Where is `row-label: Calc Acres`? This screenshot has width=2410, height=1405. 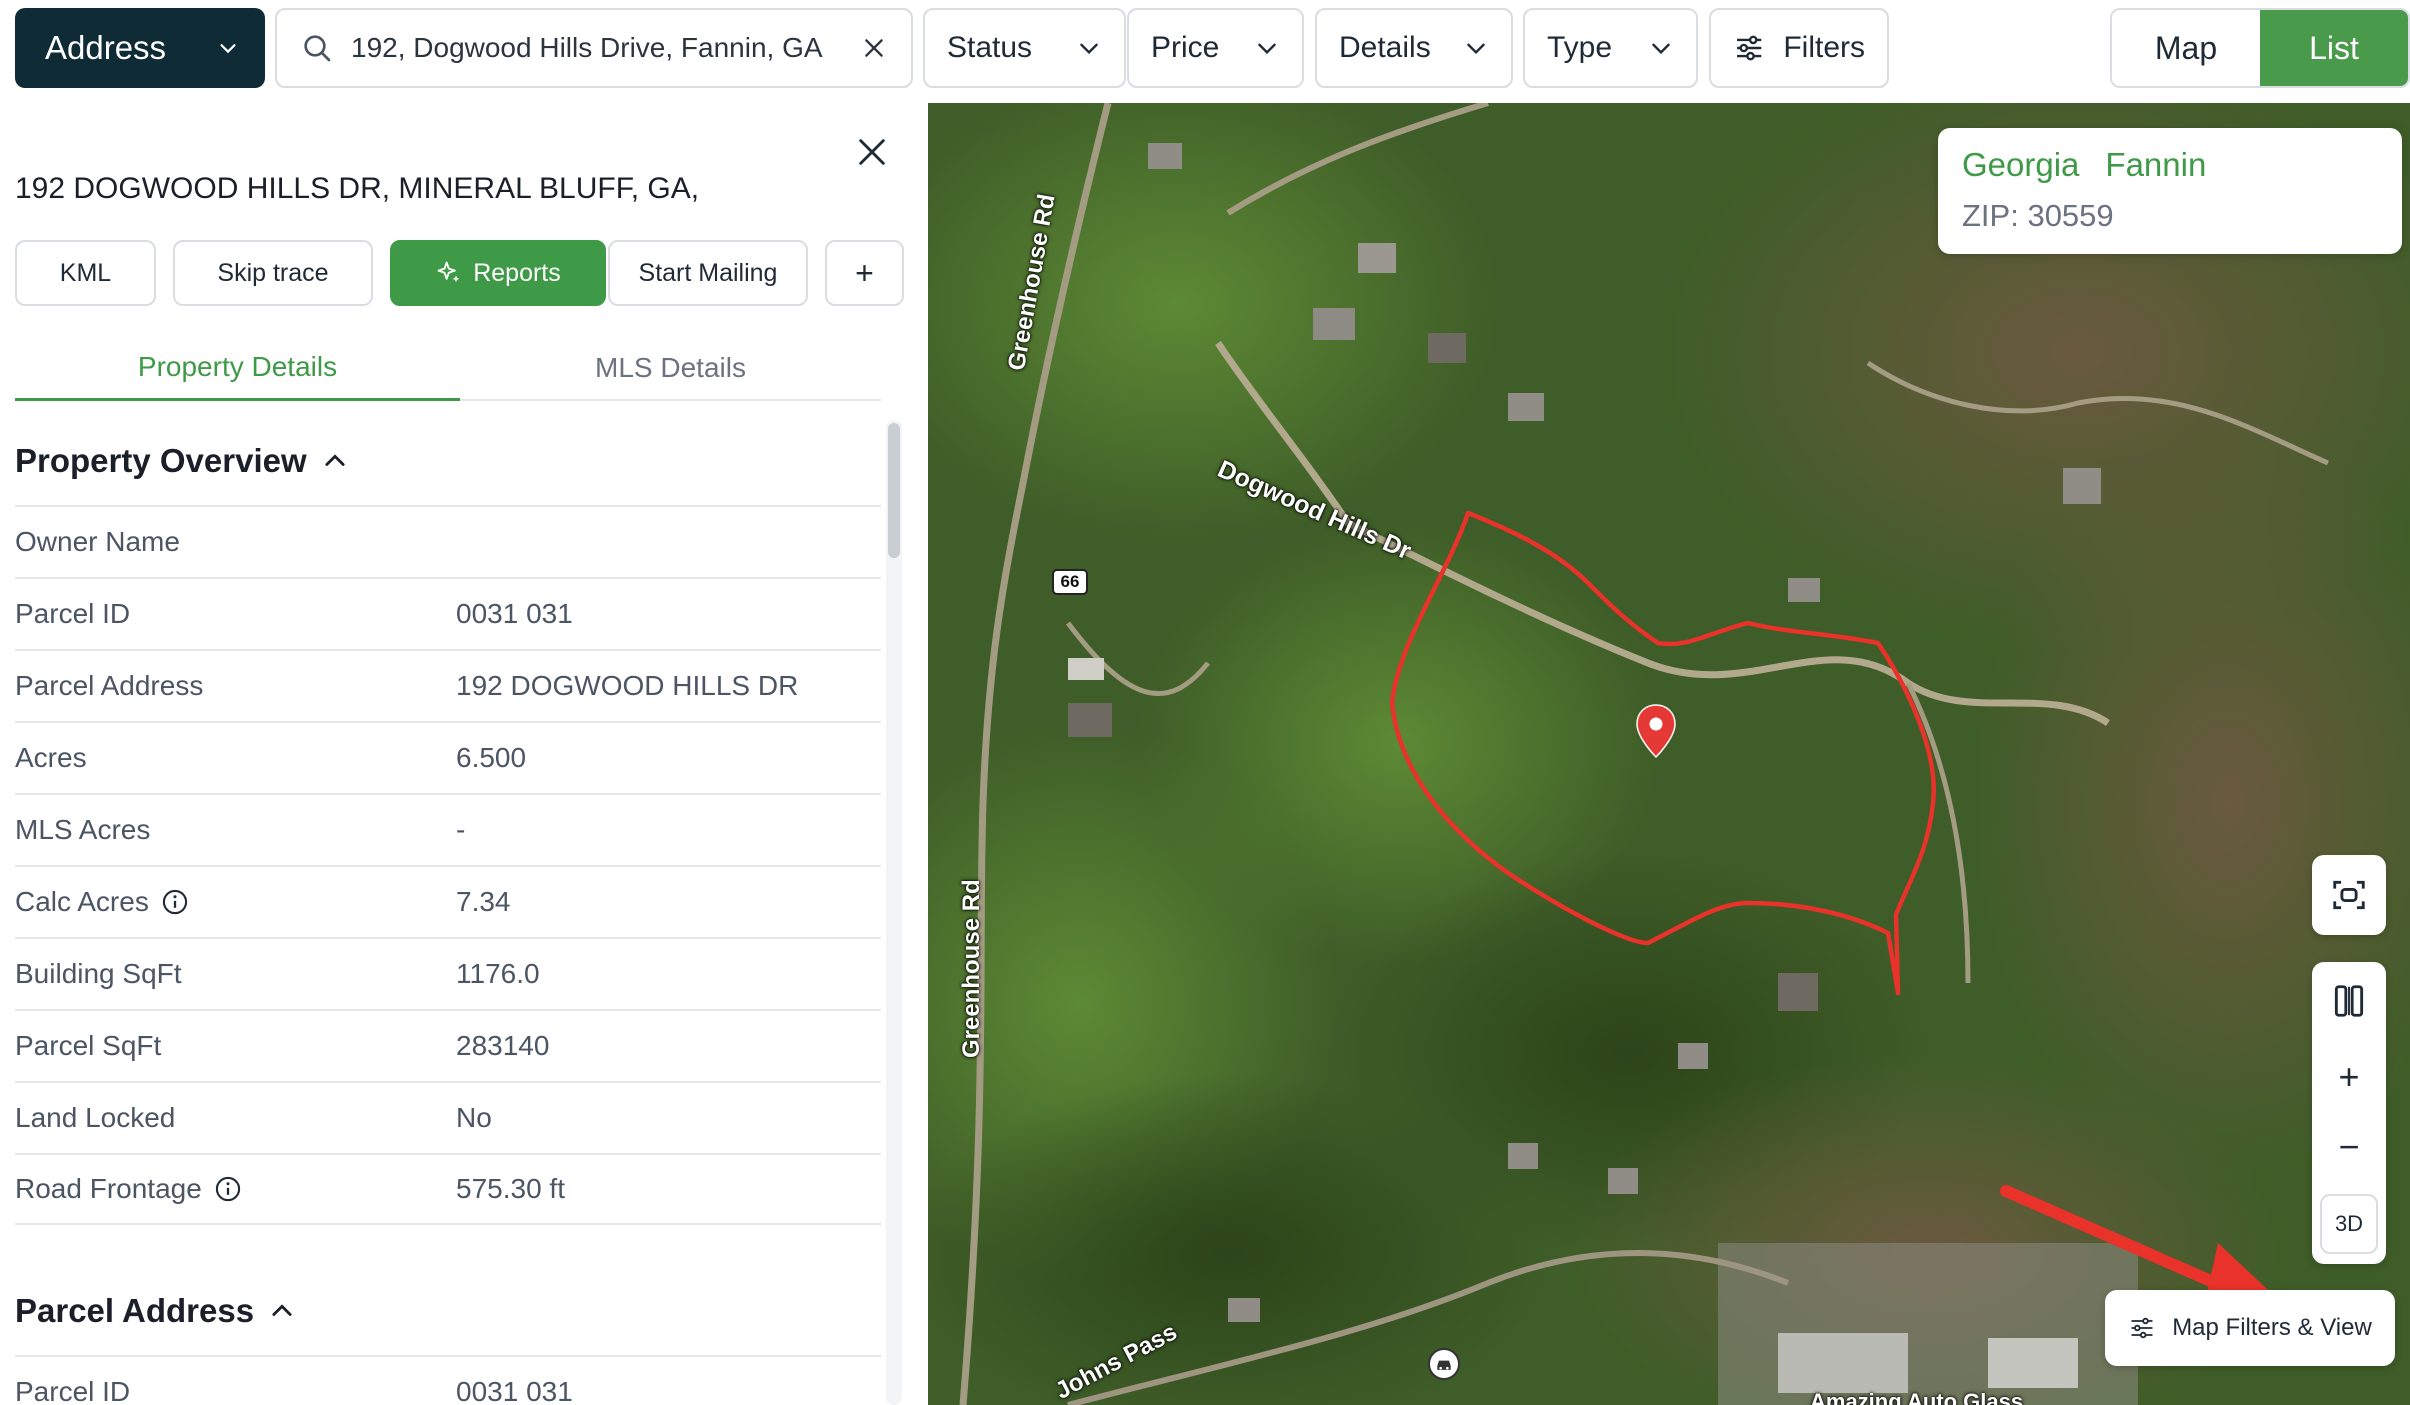
row-label: Calc Acres is located at coordinates (82, 901).